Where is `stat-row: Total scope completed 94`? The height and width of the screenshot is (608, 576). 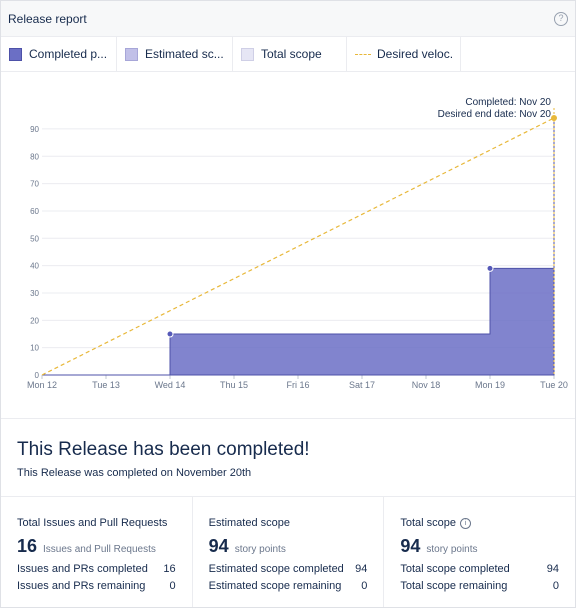
stat-row: Total scope completed 94 is located at coordinates (479, 569).